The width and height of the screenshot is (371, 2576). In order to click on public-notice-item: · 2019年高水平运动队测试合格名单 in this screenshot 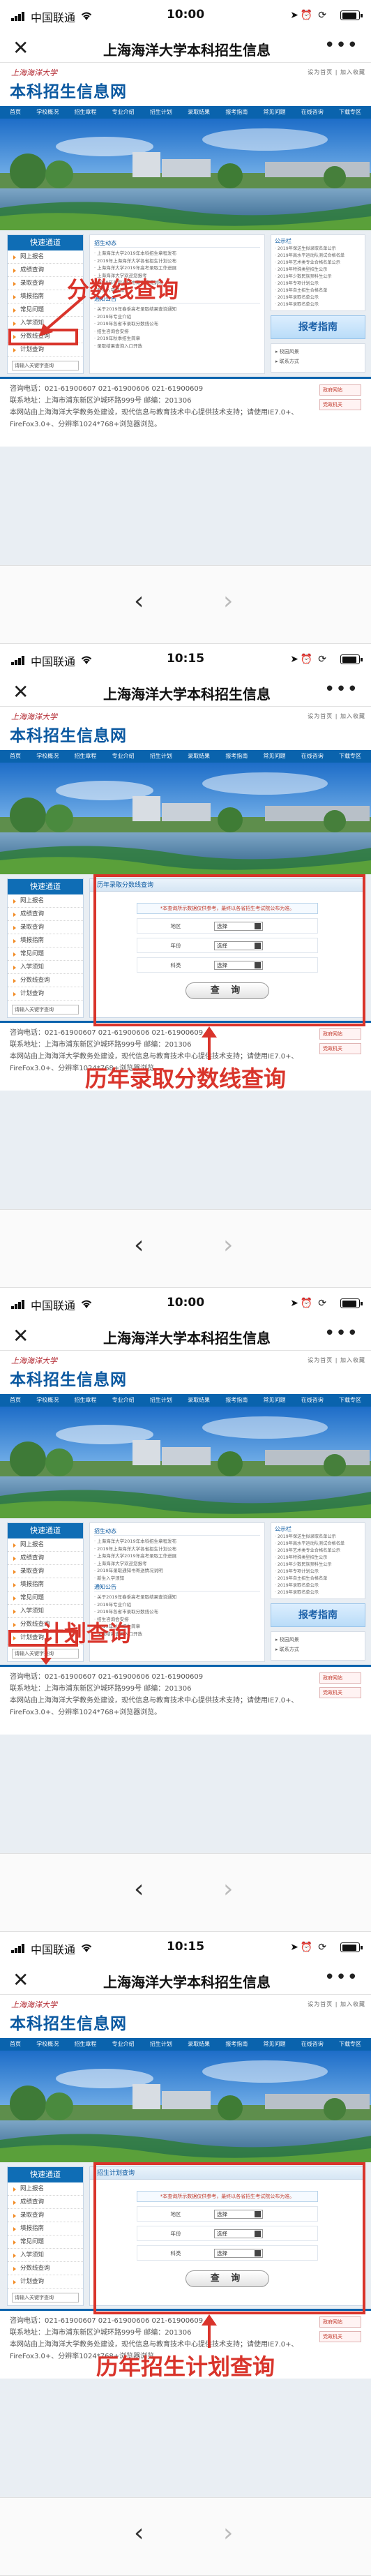, I will do `click(318, 1544)`.